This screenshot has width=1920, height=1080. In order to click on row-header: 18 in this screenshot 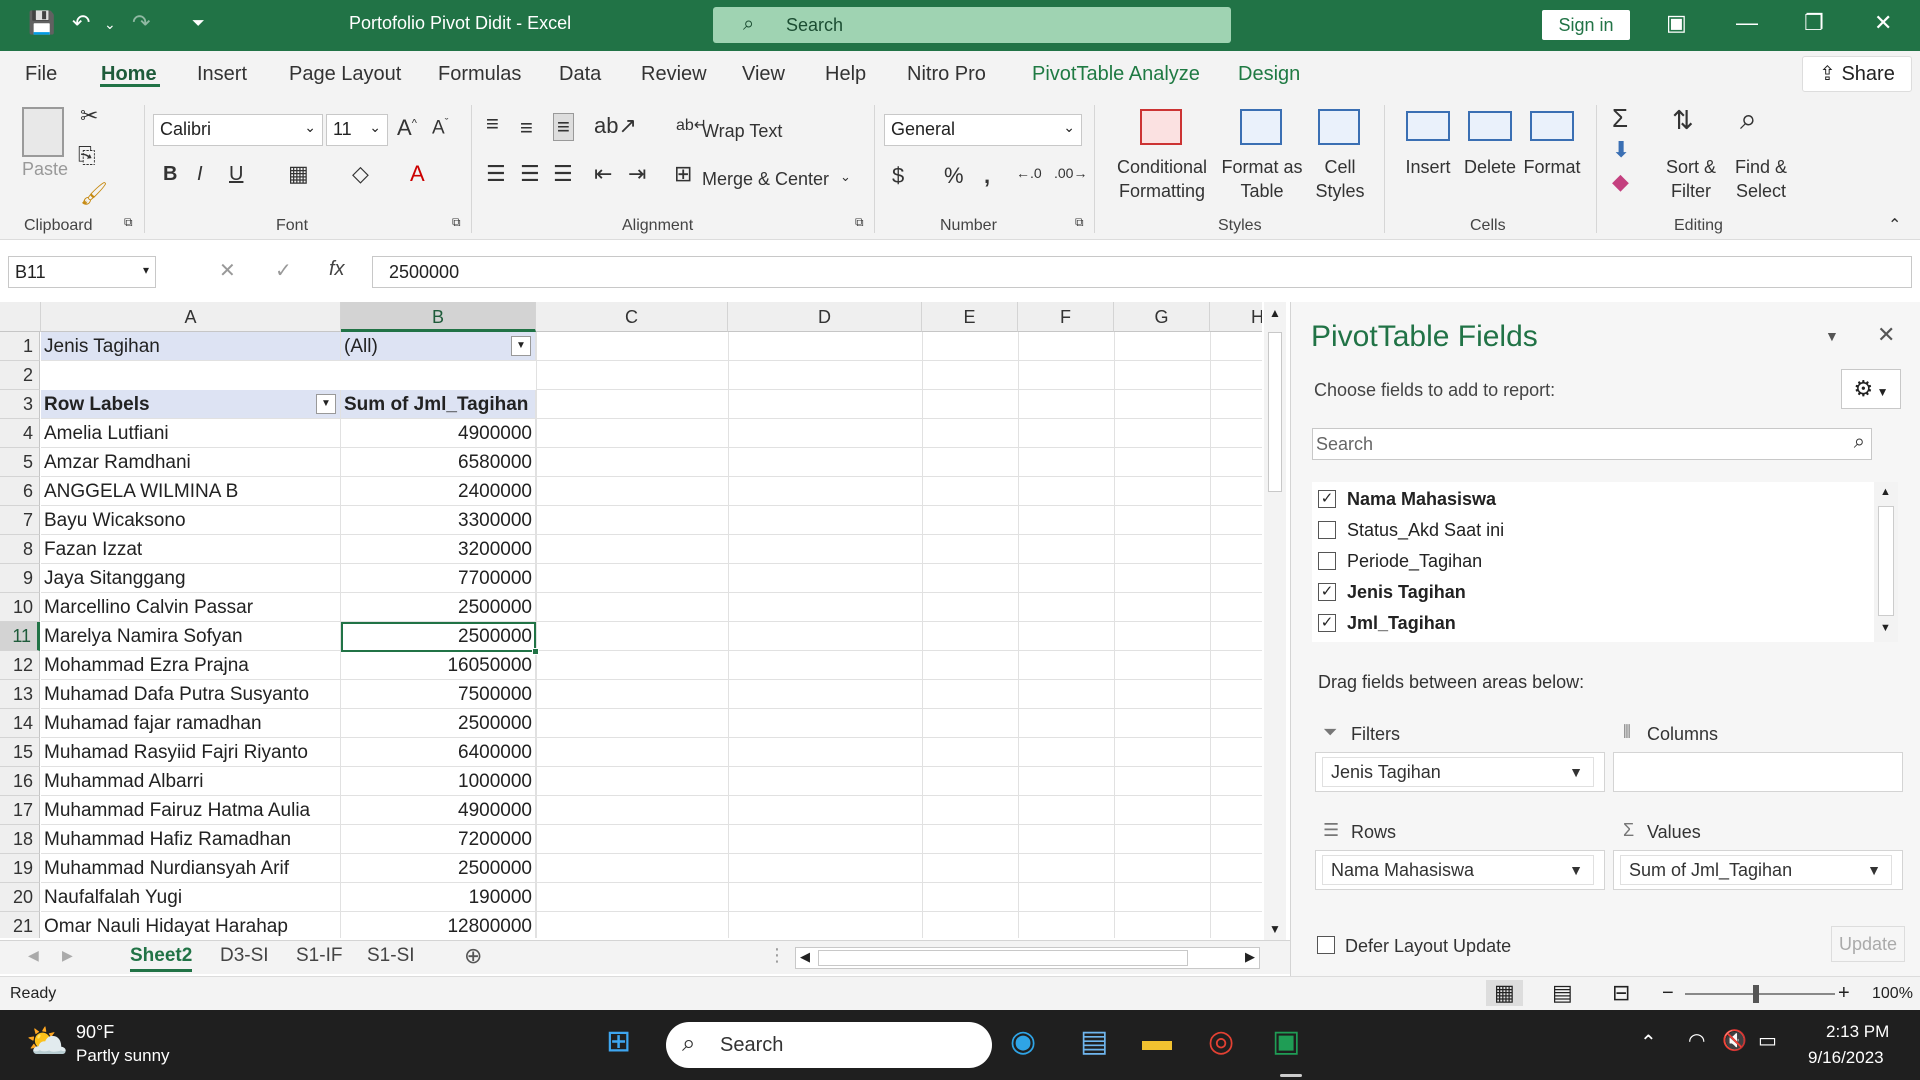, I will do `click(20, 839)`.